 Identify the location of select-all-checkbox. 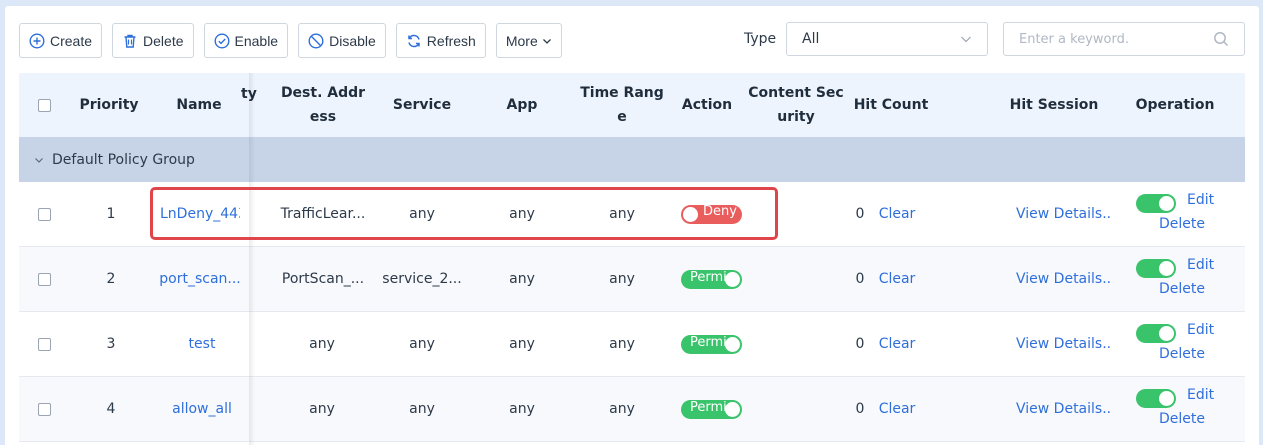
(44, 105).